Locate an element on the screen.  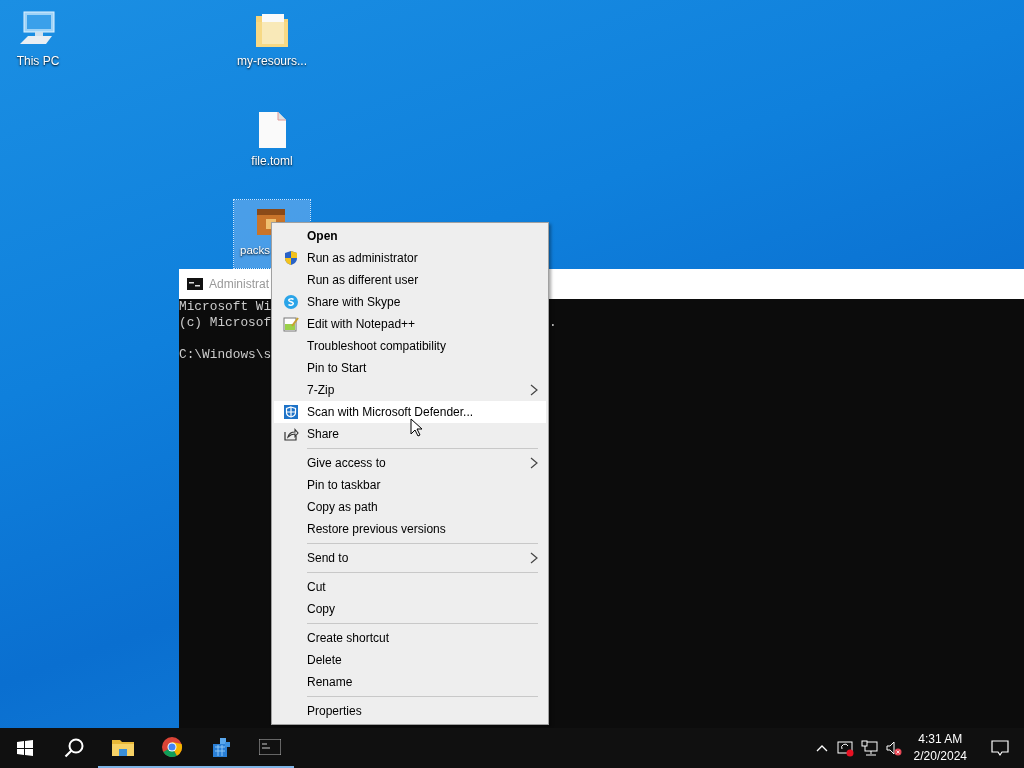
clock-date: 2/20/2024 is located at coordinates (940, 756).